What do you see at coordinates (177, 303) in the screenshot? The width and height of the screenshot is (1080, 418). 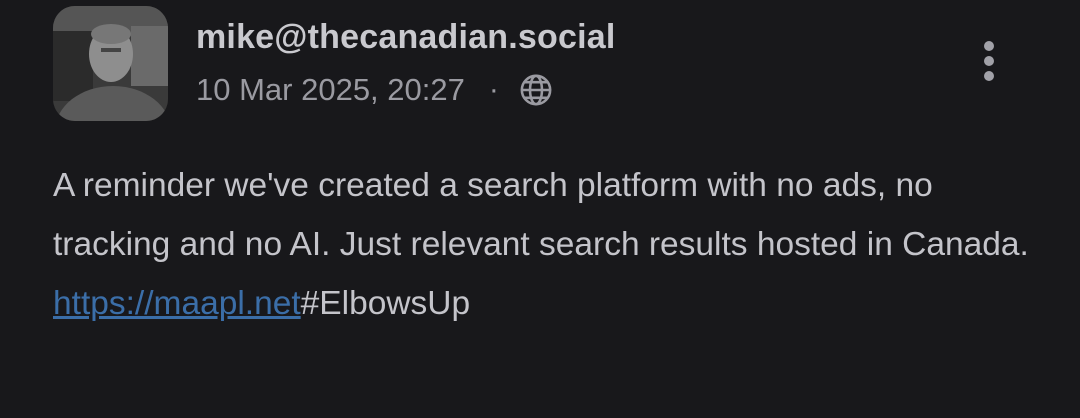 I see `post-link: https://maapl.net` at bounding box center [177, 303].